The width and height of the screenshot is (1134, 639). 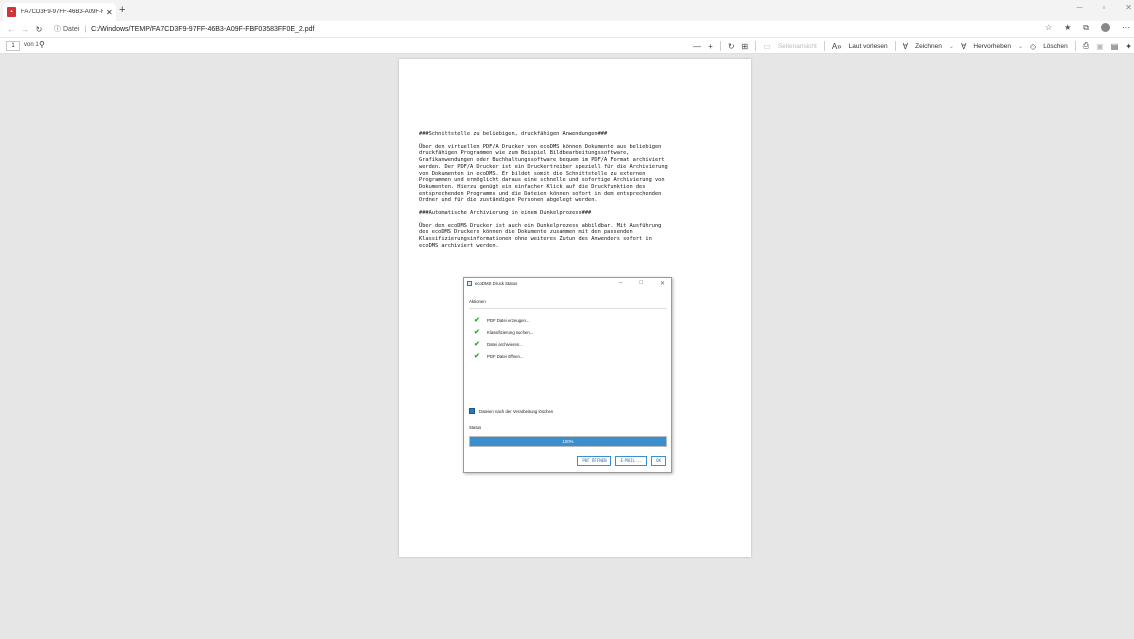 I want to click on draw-icon: ∀, so click(x=905, y=46).